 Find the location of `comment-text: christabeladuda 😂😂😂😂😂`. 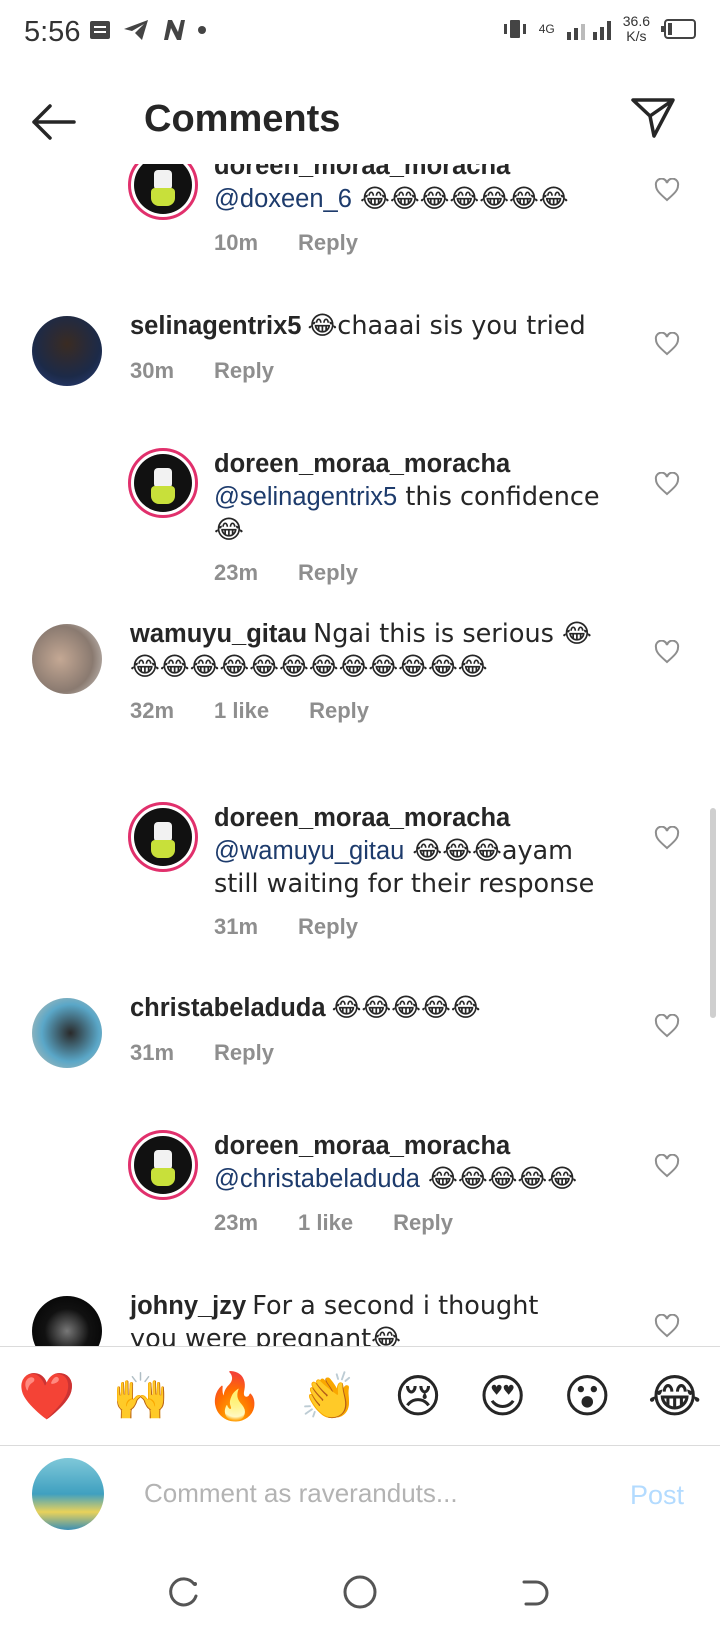

comment-text: christabeladuda 😂😂😂😂😂 is located at coordinates (370, 1008).